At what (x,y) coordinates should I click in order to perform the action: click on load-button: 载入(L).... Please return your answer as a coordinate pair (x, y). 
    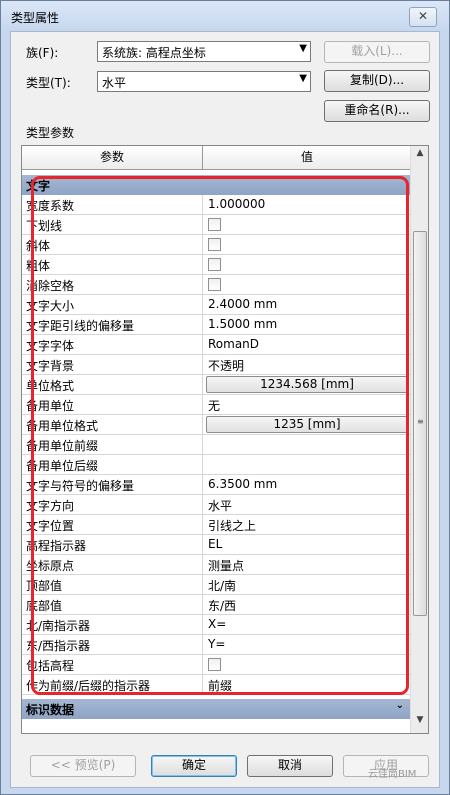
    Looking at the image, I should click on (377, 52).